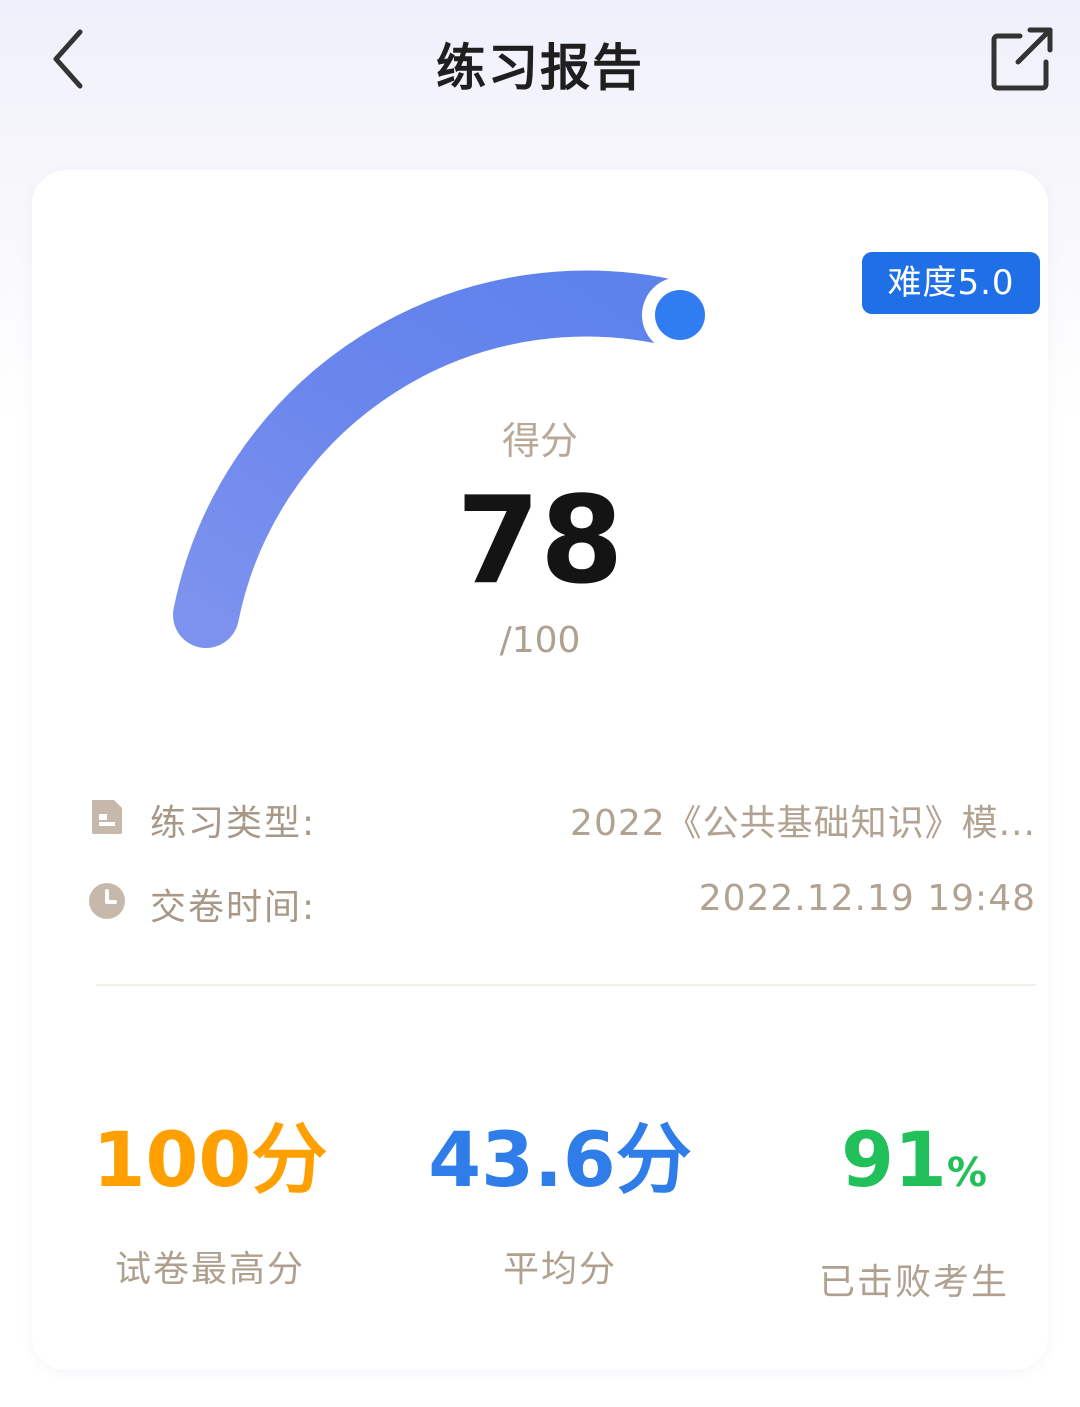  I want to click on submit-time-label: 交卷时间:, so click(233, 907).